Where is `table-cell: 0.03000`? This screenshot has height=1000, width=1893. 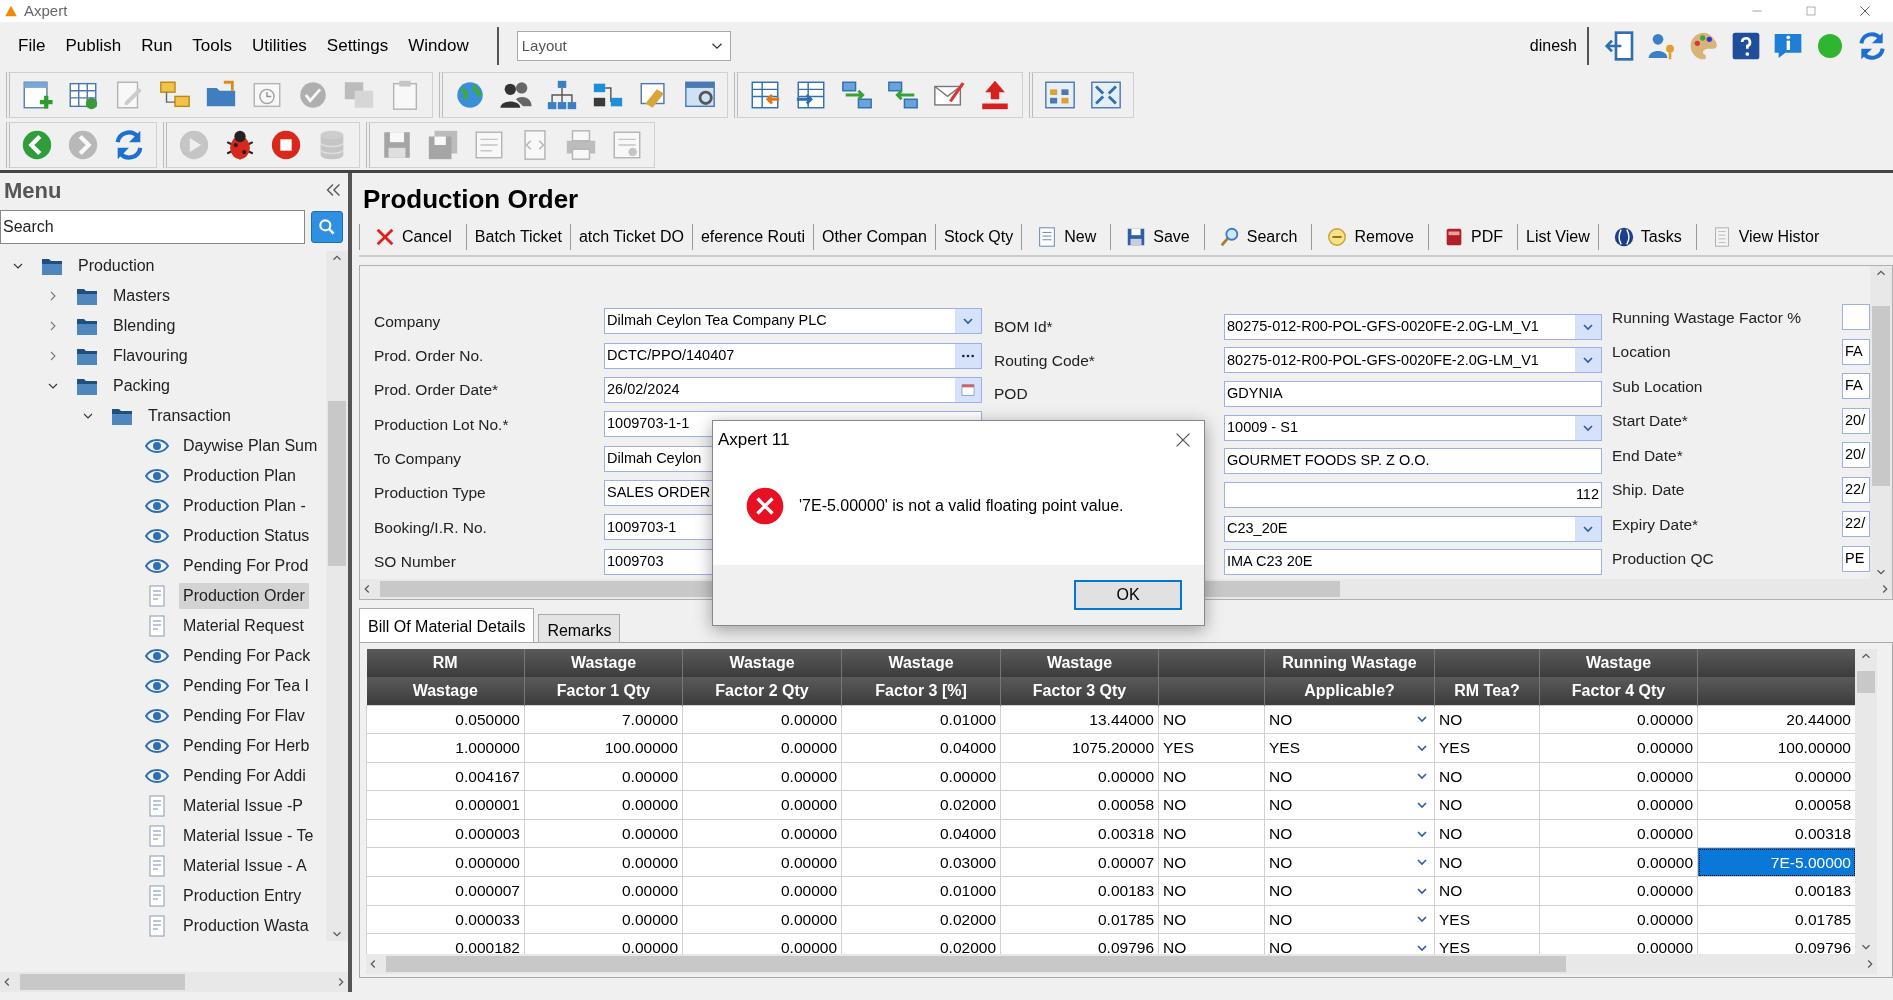
table-cell: 0.03000 is located at coordinates (921, 862).